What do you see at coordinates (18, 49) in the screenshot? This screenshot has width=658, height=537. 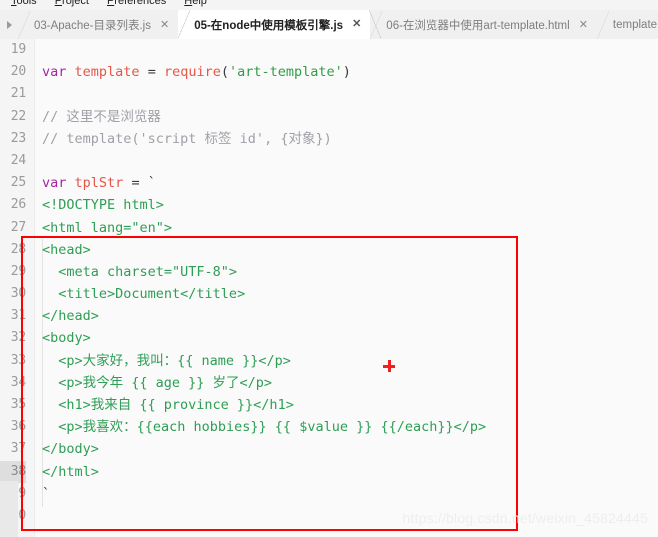 I see `line-number: 19` at bounding box center [18, 49].